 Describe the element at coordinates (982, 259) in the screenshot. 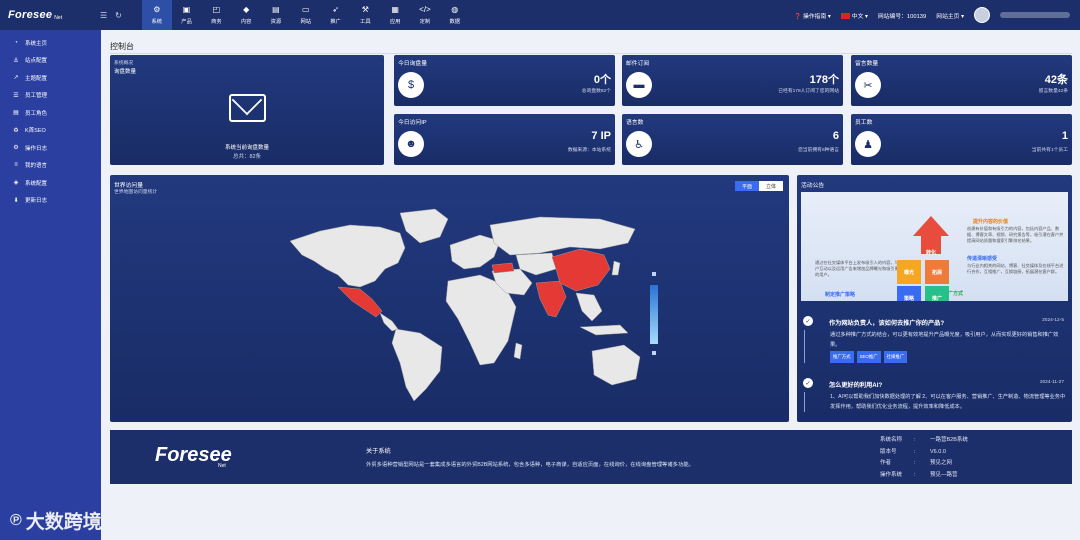

I see `banner-blue-1: 传递清晰感受` at that location.